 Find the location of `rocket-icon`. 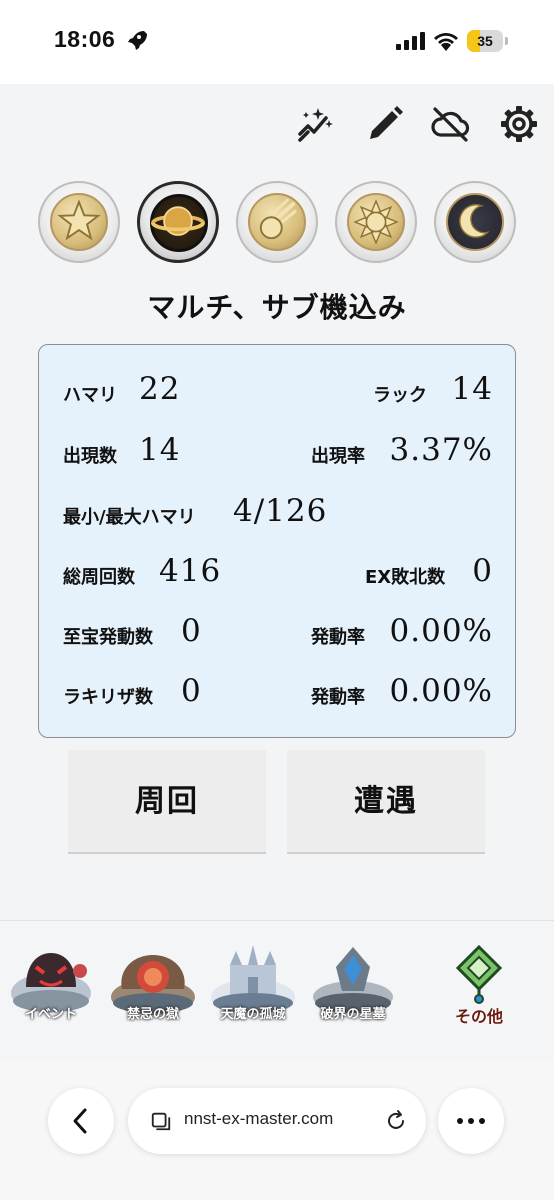

rocket-icon is located at coordinates (137, 40).